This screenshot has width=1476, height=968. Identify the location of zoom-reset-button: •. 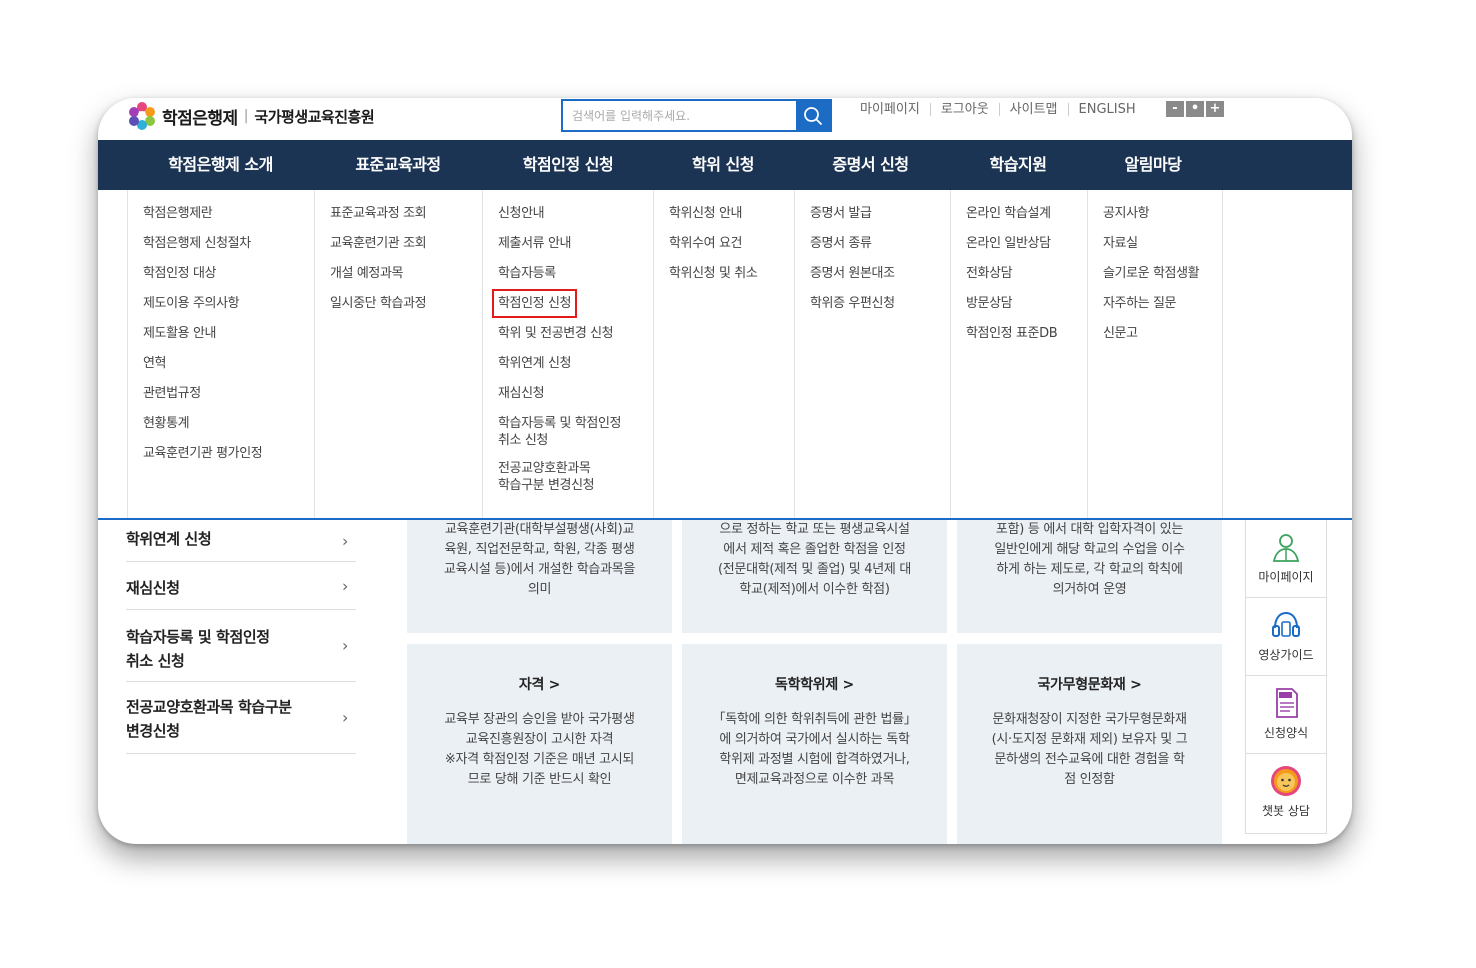
(1195, 109).